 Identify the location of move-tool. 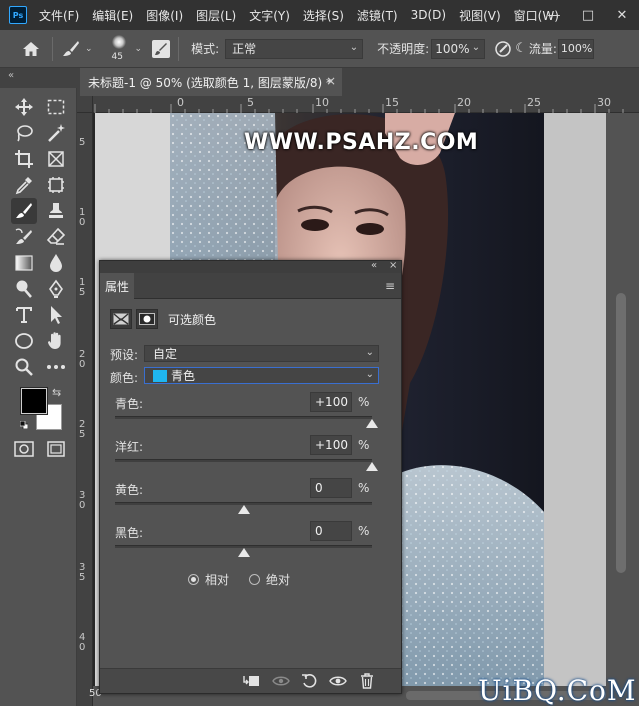
(24, 107).